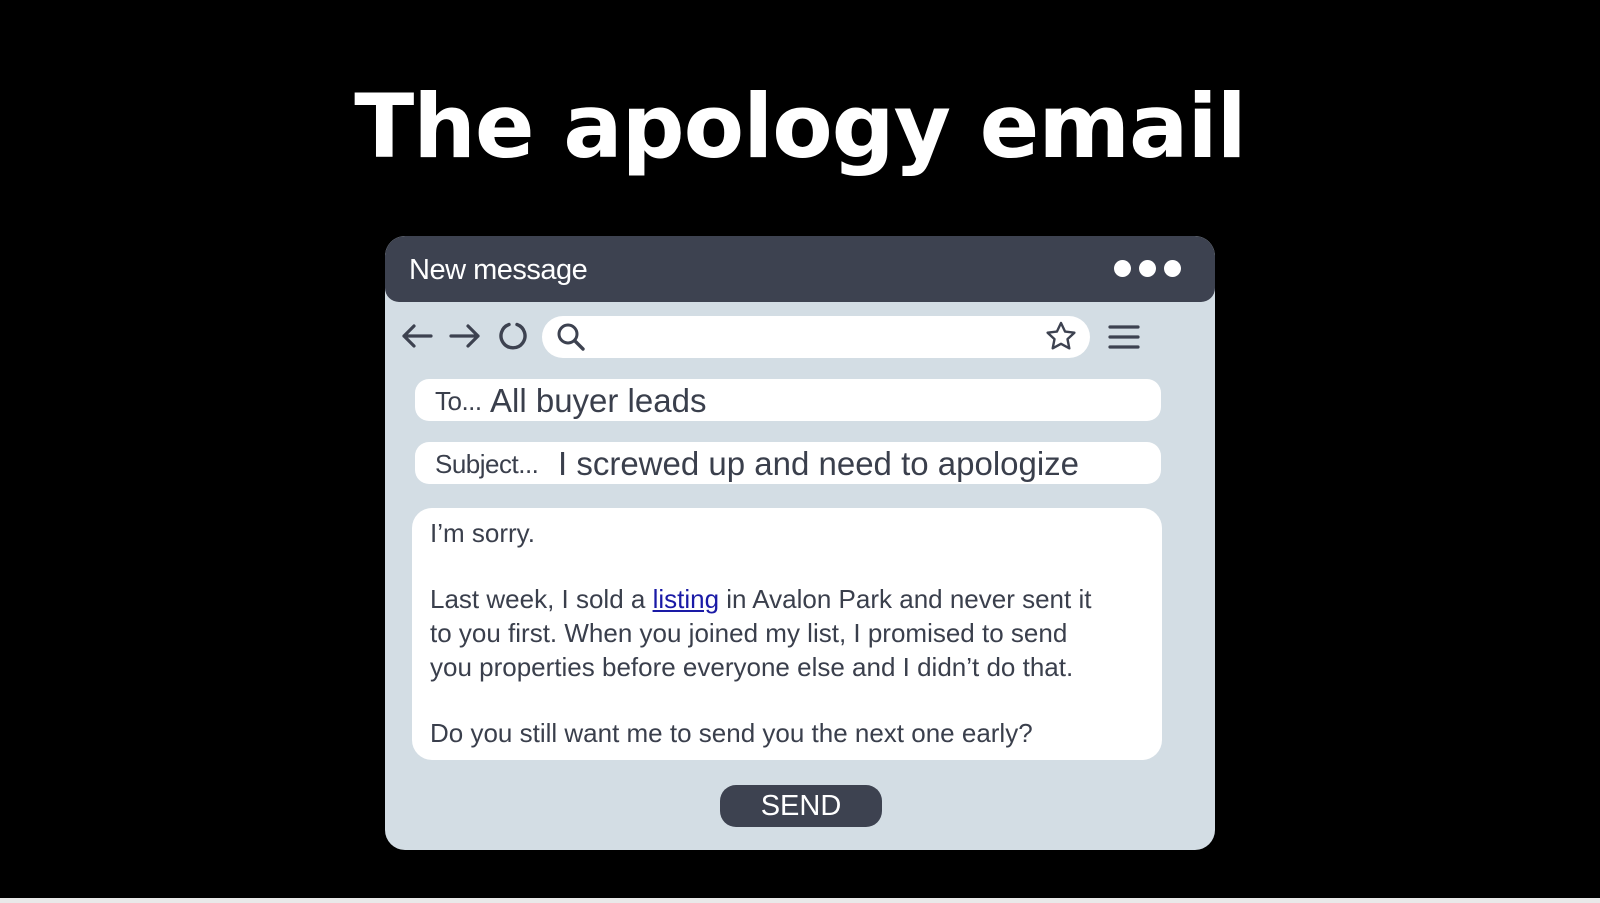 This screenshot has width=1600, height=903. What do you see at coordinates (1124, 337) in the screenshot?
I see `hamburger-menu-icon` at bounding box center [1124, 337].